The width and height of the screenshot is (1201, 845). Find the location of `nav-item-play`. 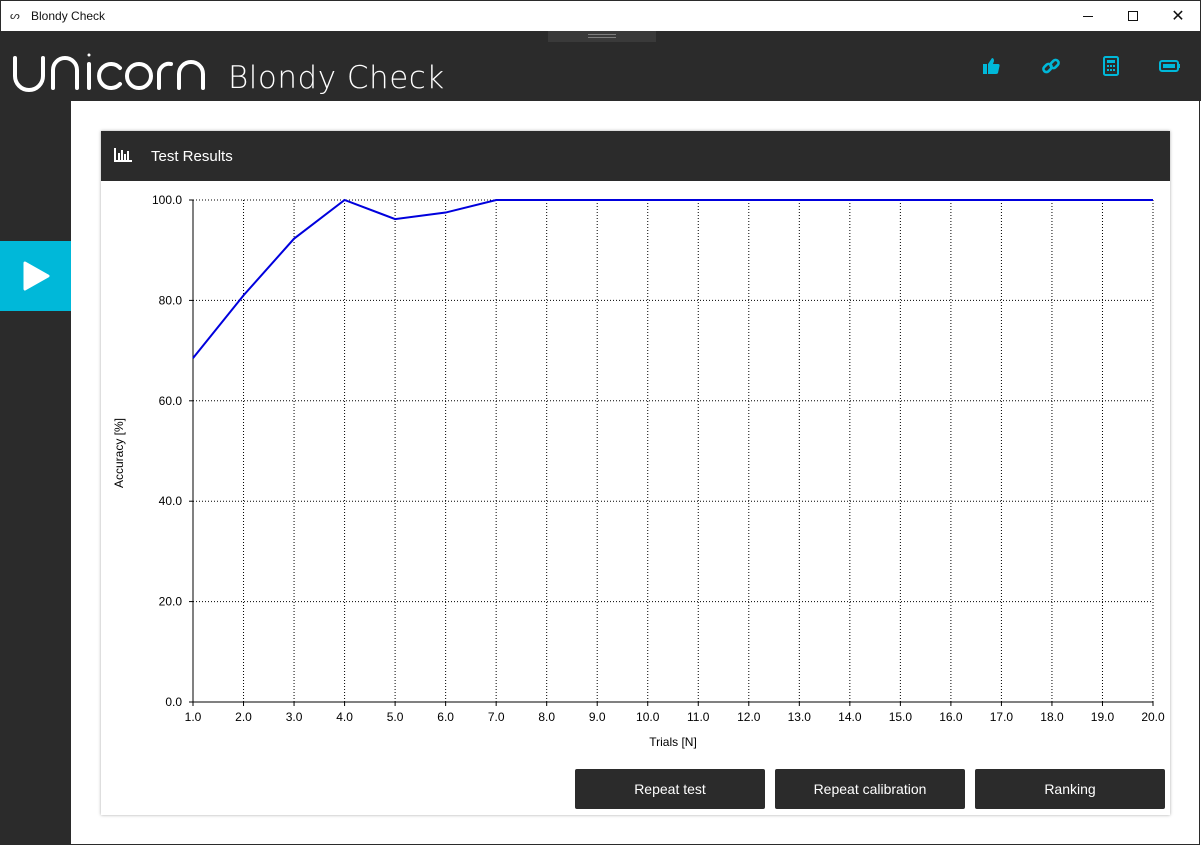

nav-item-play is located at coordinates (35, 276).